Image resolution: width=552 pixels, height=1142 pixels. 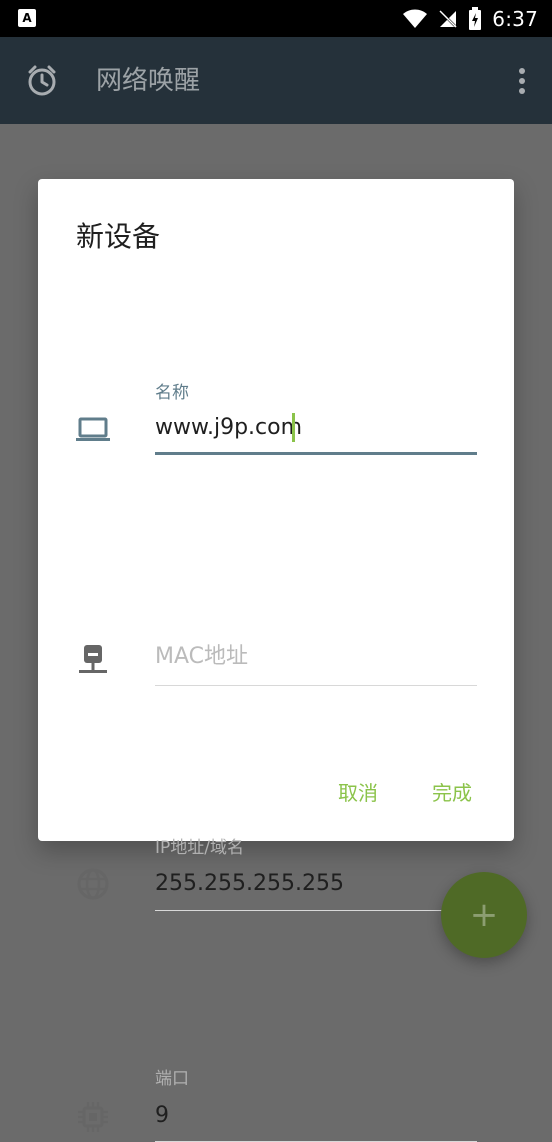 I want to click on port-input, so click(x=316, y=1116).